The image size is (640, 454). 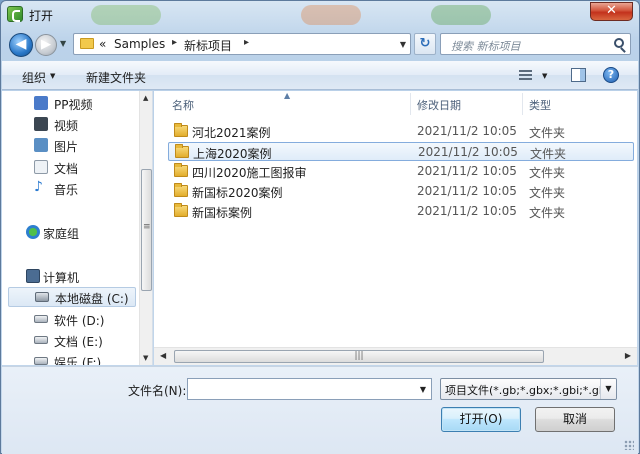 What do you see at coordinates (46, 45) in the screenshot?
I see `forward-button: ▶` at bounding box center [46, 45].